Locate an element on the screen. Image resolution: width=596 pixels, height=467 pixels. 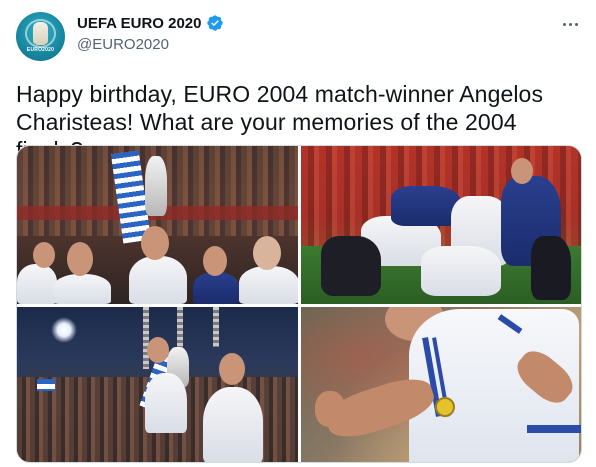
avatar: EURO2020 is located at coordinates (40, 36).